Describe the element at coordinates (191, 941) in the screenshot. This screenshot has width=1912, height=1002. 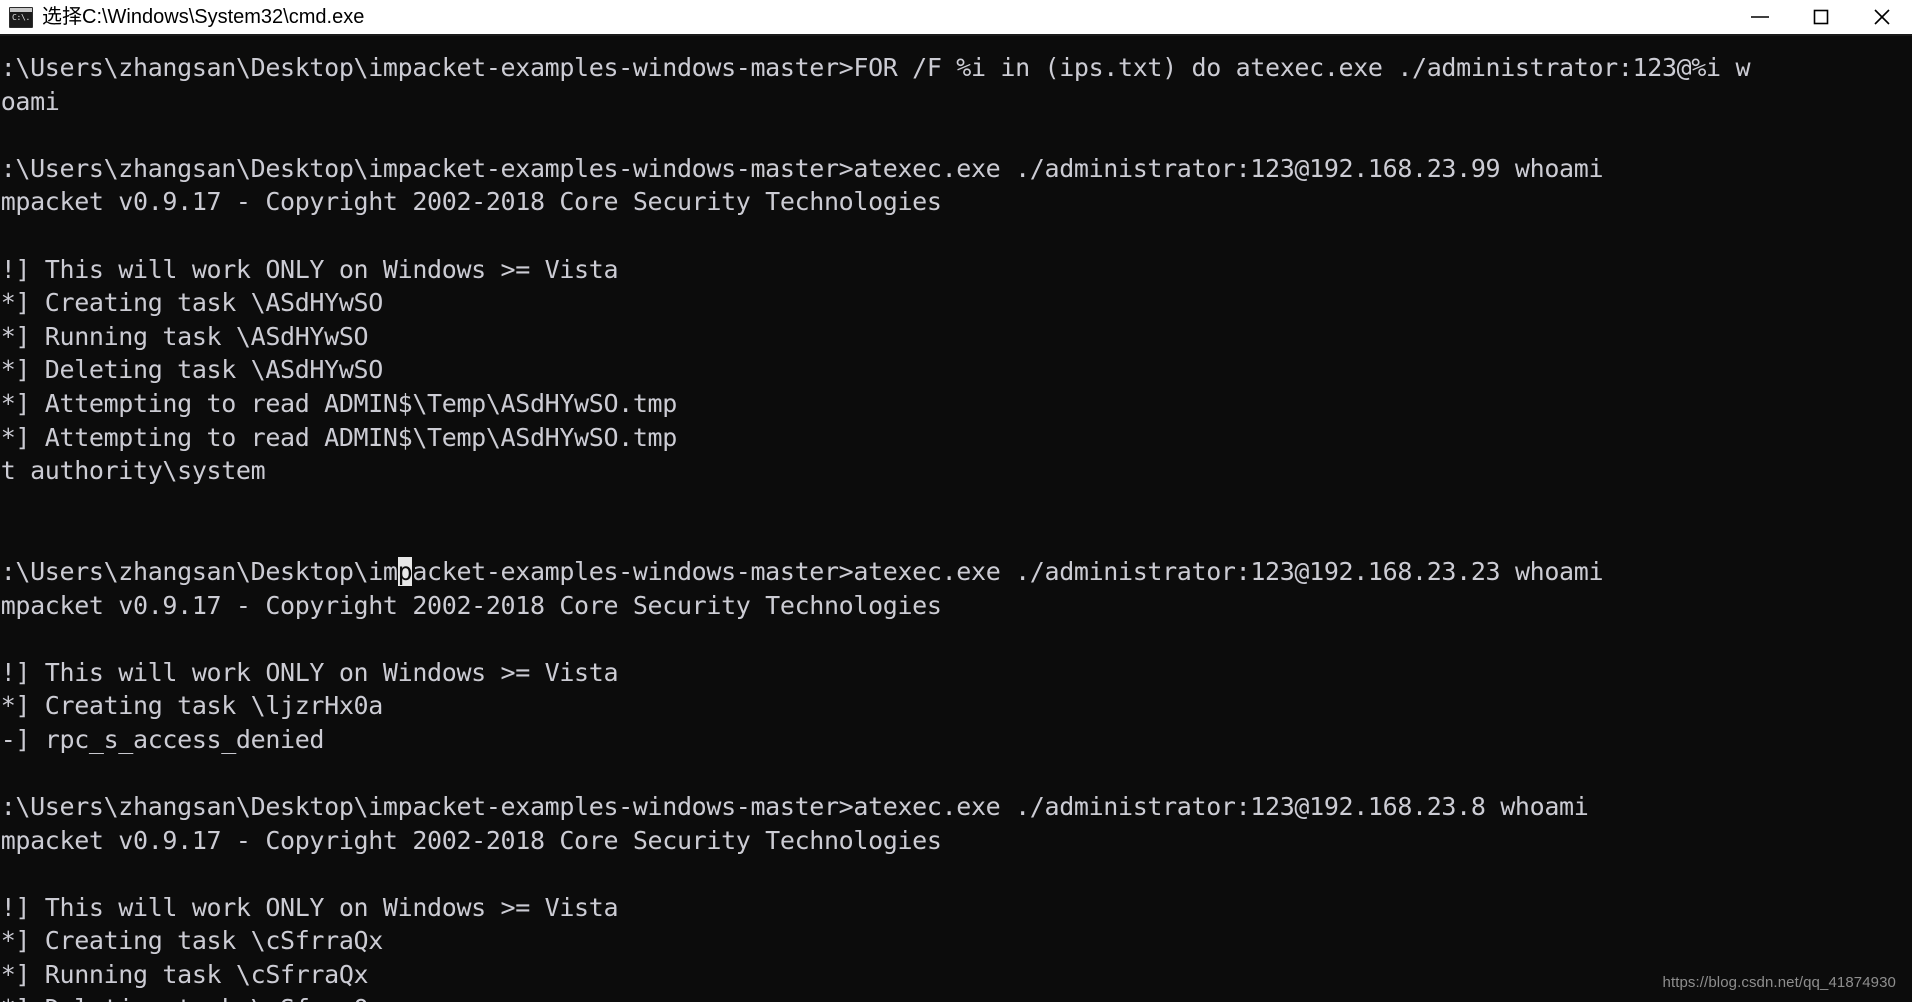
I see `console-line: [*] Creating task \cSfrraQx` at that location.